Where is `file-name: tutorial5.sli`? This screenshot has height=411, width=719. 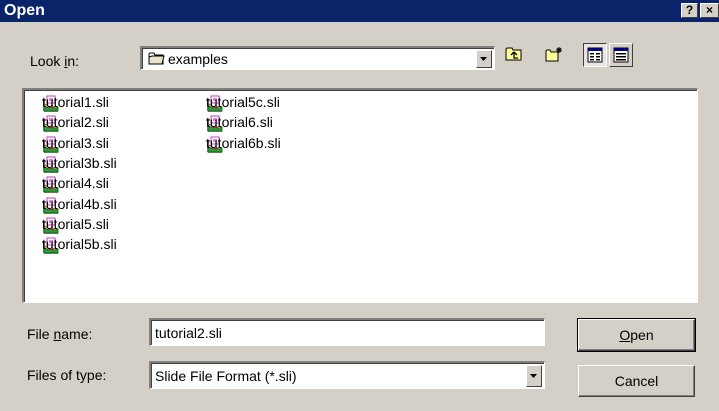
file-name: tutorial5.sli is located at coordinates (75, 223).